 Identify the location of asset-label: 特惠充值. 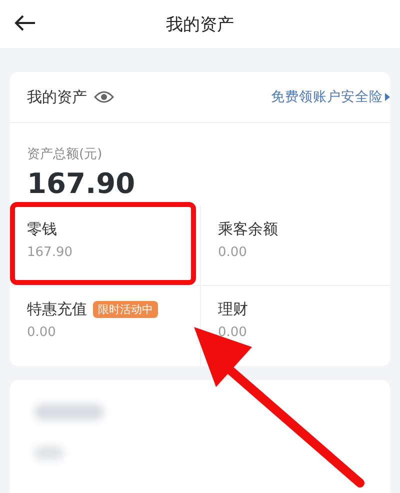
(57, 309).